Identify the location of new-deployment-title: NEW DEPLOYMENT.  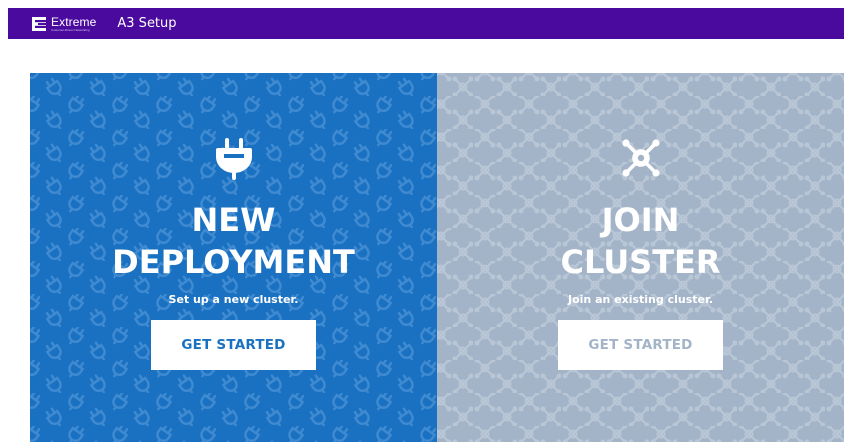
(233, 241).